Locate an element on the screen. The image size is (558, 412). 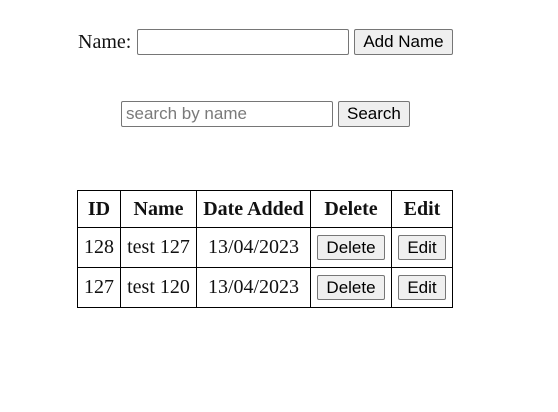
header-name: Name is located at coordinates (158, 209).